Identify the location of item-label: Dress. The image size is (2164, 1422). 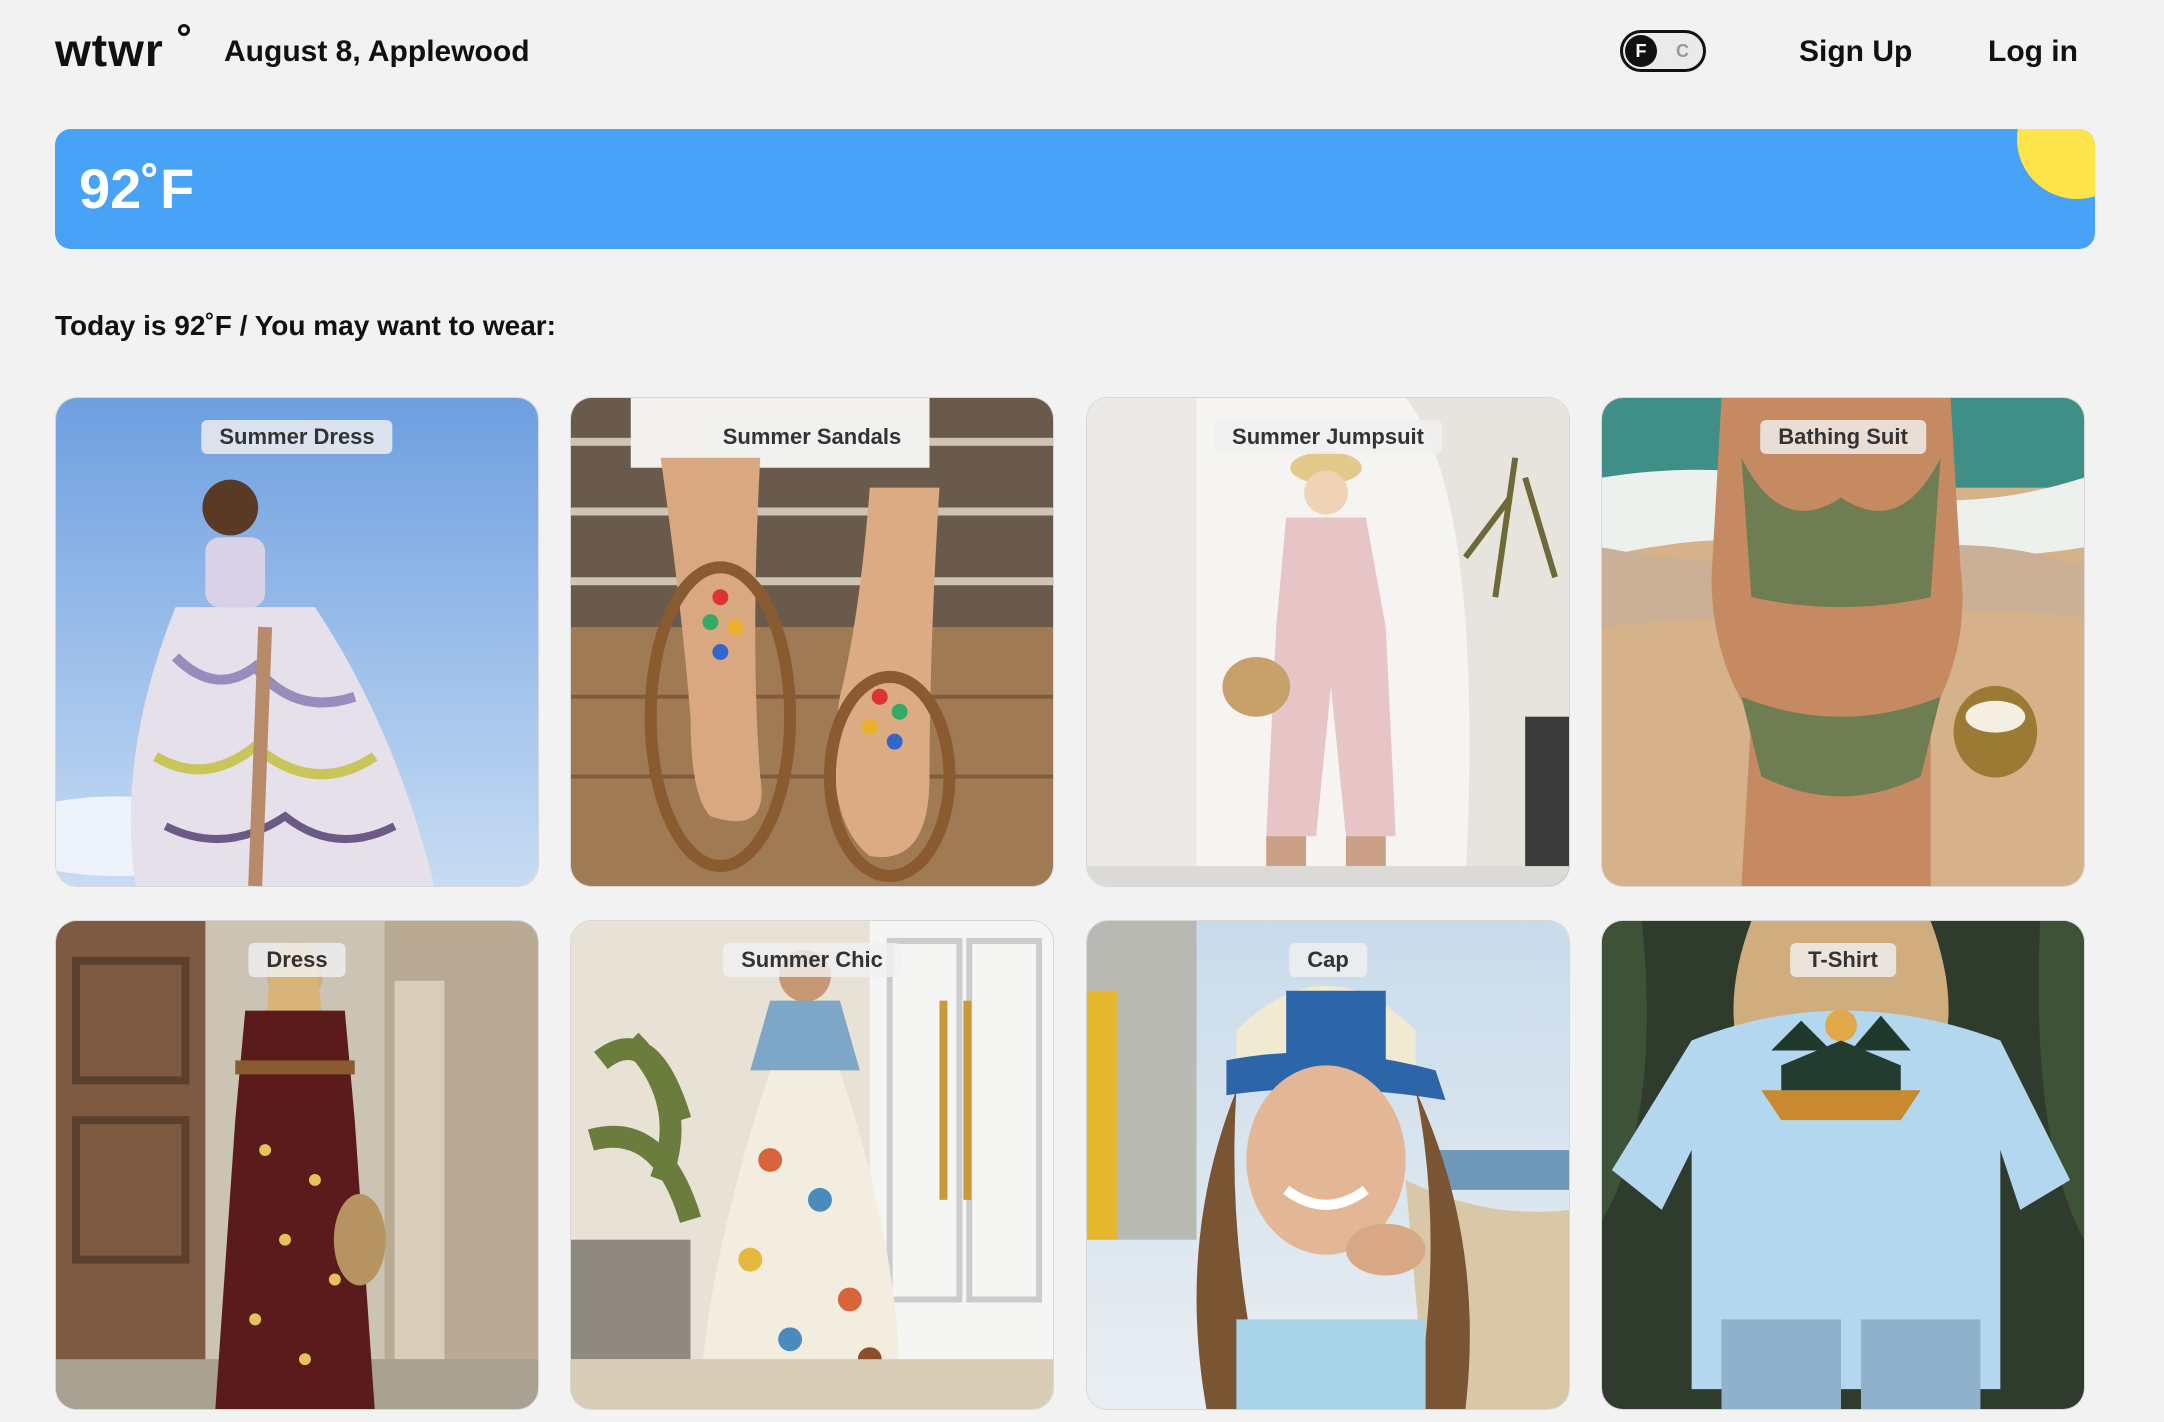
(297, 960).